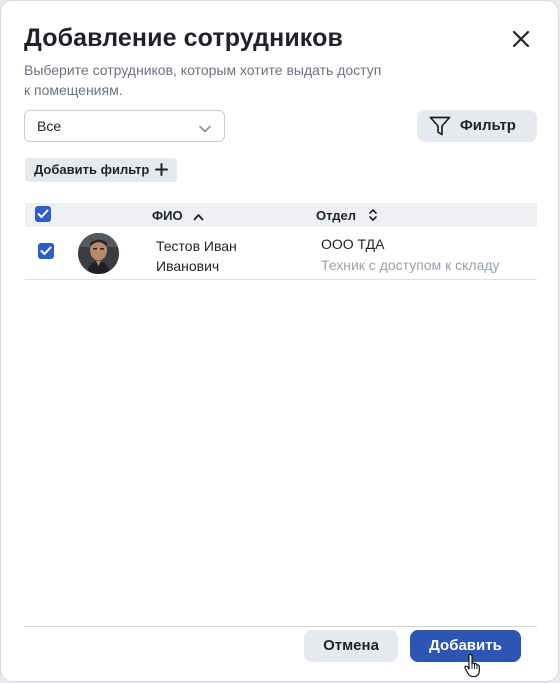 This screenshot has height=683, width=560. What do you see at coordinates (205, 127) in the screenshot?
I see `chevron-down-icon` at bounding box center [205, 127].